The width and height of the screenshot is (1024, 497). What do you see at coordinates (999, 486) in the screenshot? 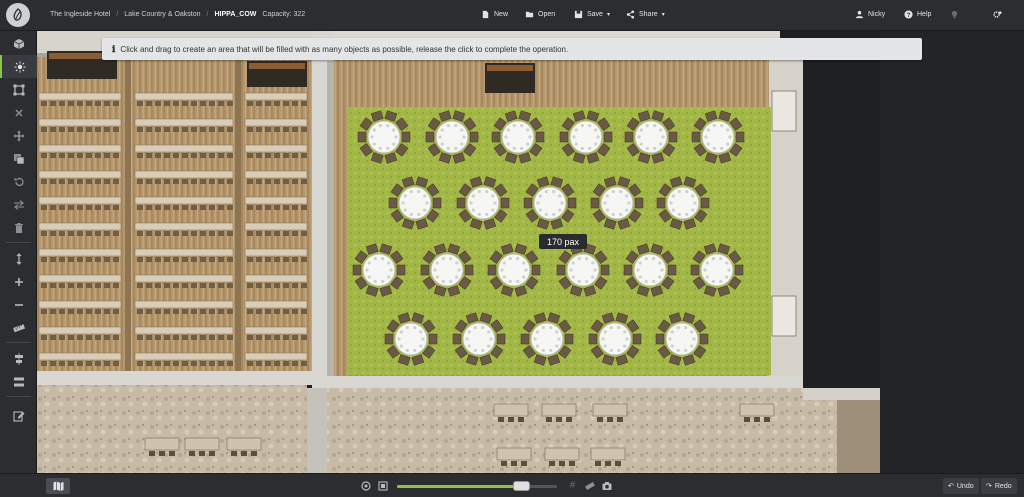
I see `redo-button: ↷ Redo` at bounding box center [999, 486].